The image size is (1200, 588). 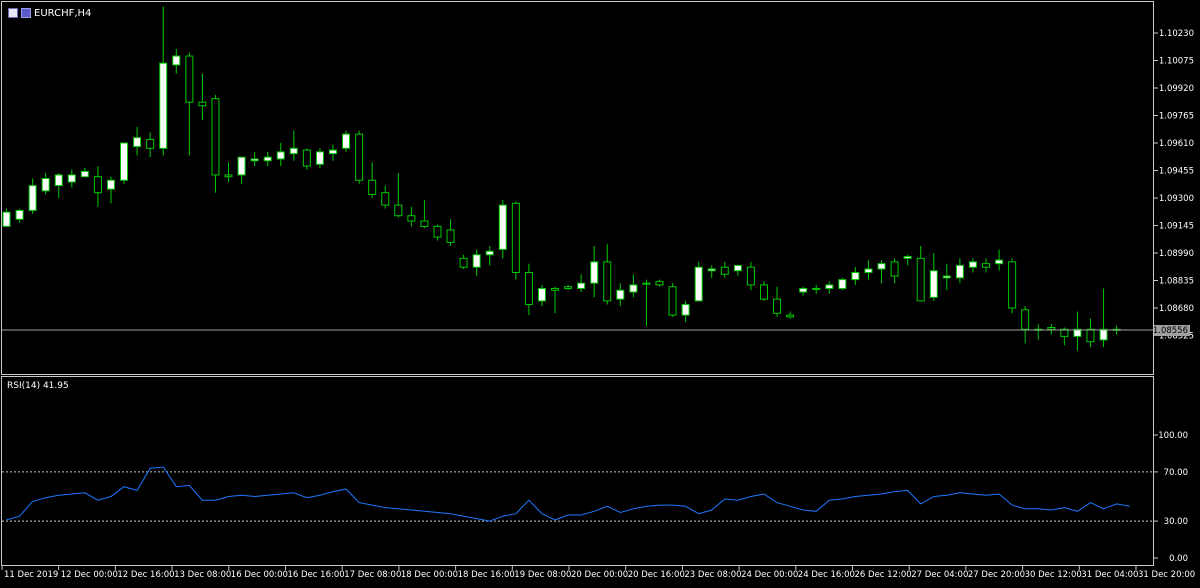 What do you see at coordinates (316, 575) in the screenshot?
I see `time-axis-label: 16 Dec 16:00` at bounding box center [316, 575].